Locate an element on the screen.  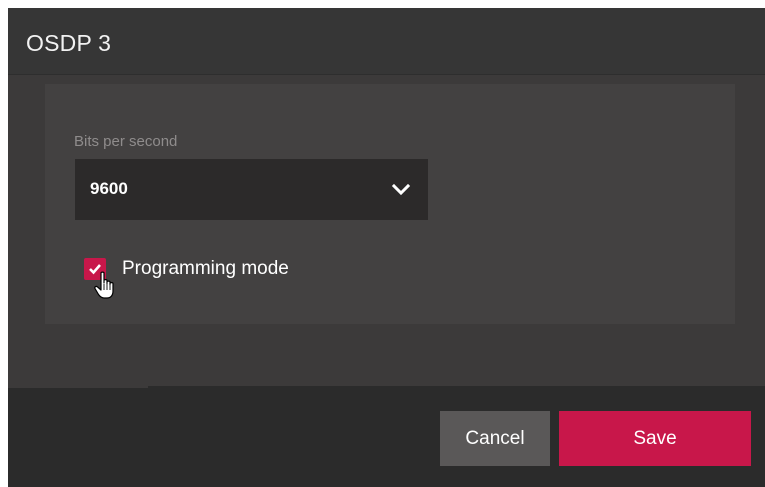
footer-divider is located at coordinates (78, 387).